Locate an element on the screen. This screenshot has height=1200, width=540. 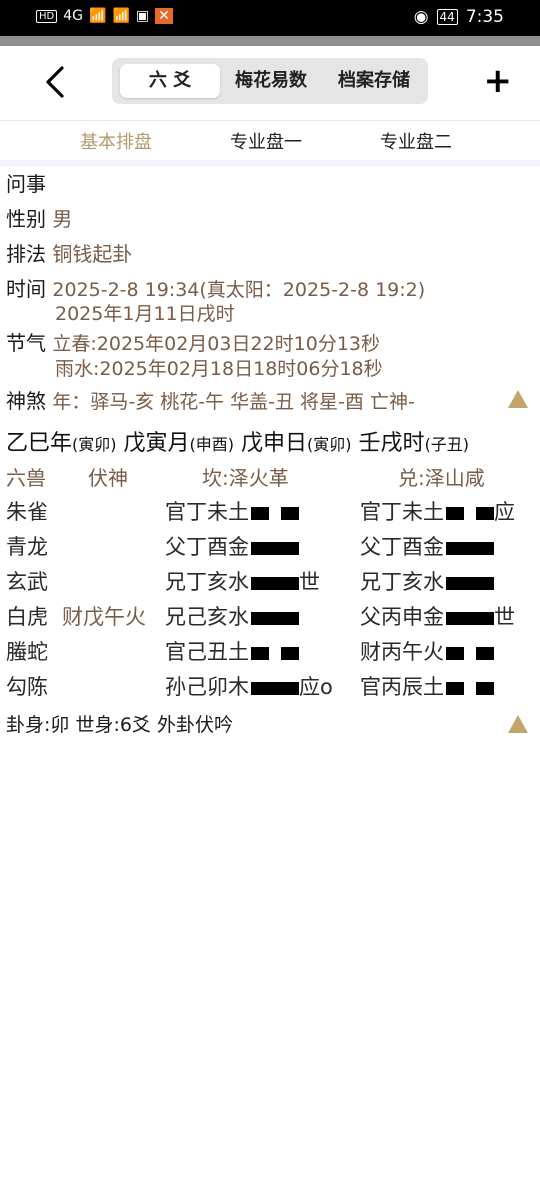
time-line1: 2025-2-8 19:34(真太阳：2025-2-8 19:2) is located at coordinates (239, 290).